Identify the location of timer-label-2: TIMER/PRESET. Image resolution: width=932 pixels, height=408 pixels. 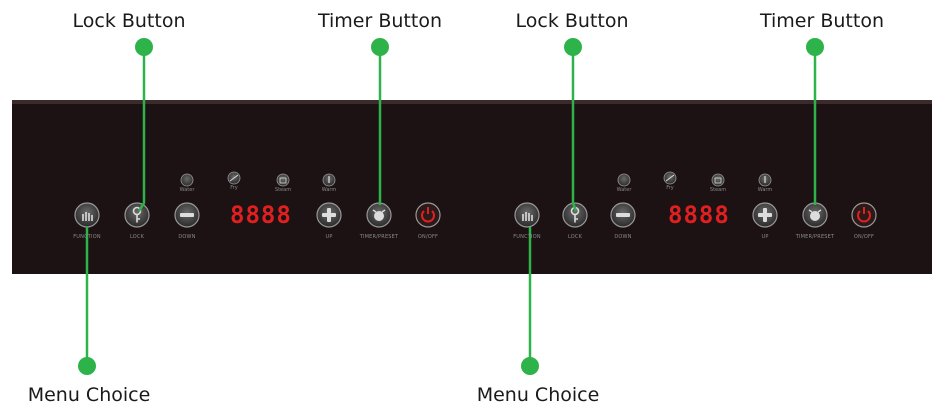
(815, 237).